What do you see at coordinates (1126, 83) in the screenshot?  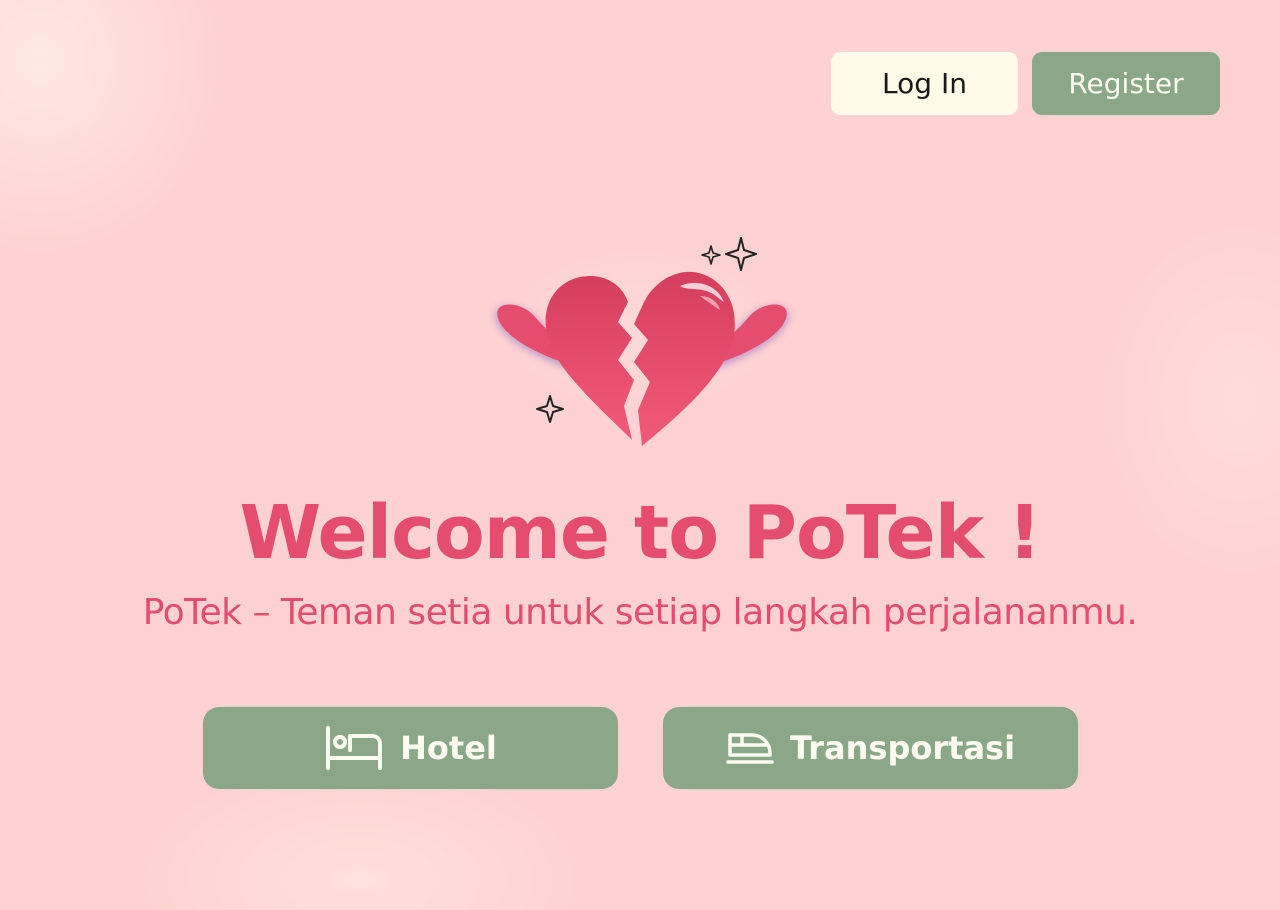 I see `register-button: Register` at bounding box center [1126, 83].